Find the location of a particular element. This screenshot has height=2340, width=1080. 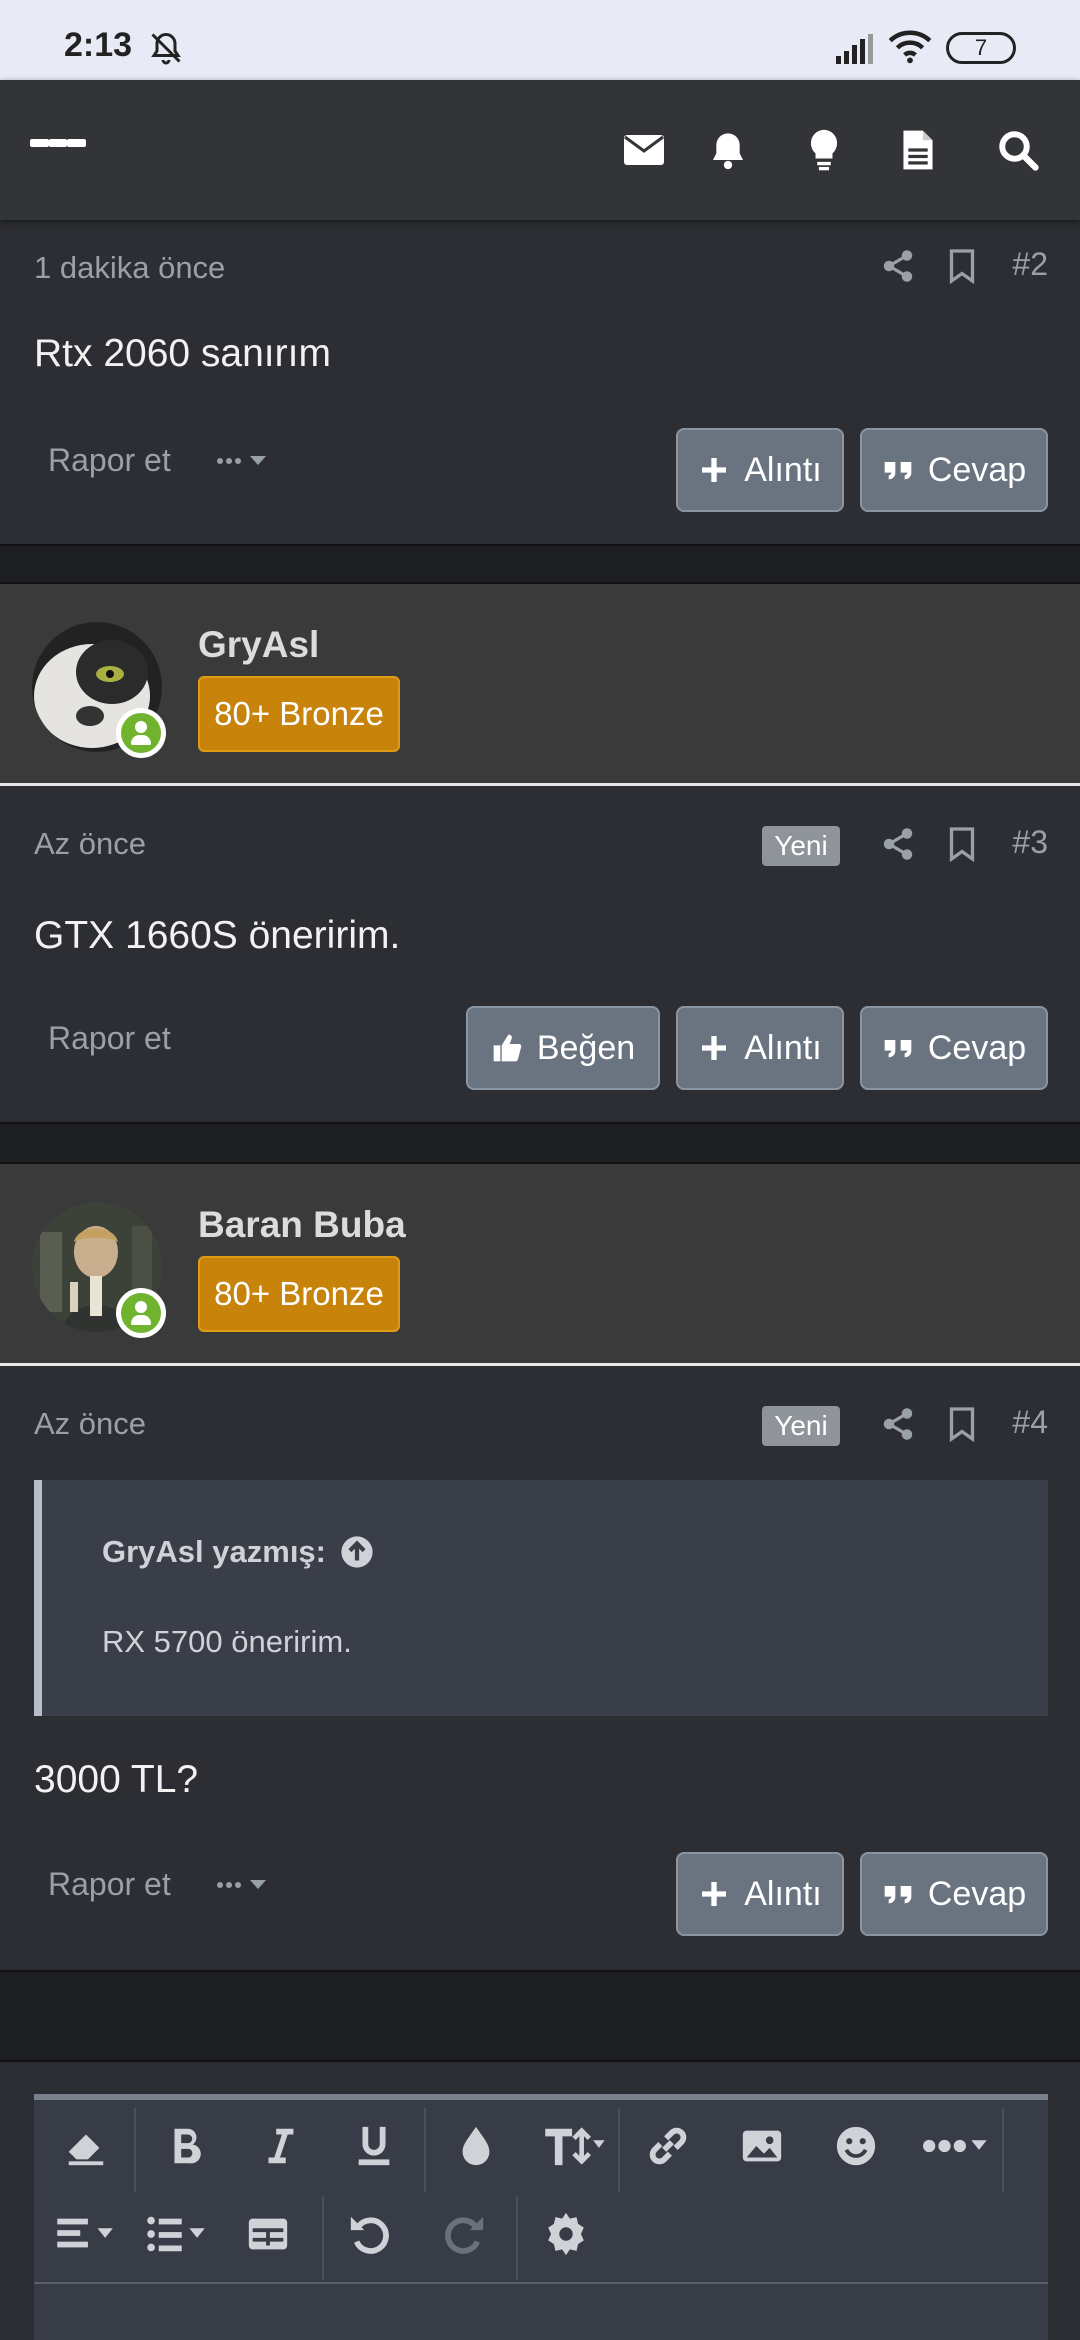

username: Baran Buba is located at coordinates (302, 1225).